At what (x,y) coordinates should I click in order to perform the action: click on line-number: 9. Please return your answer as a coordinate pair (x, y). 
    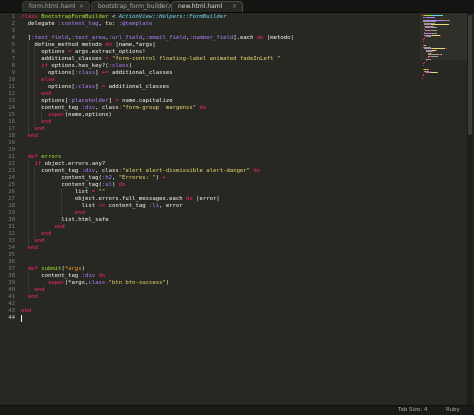
    Looking at the image, I should click on (7, 73).